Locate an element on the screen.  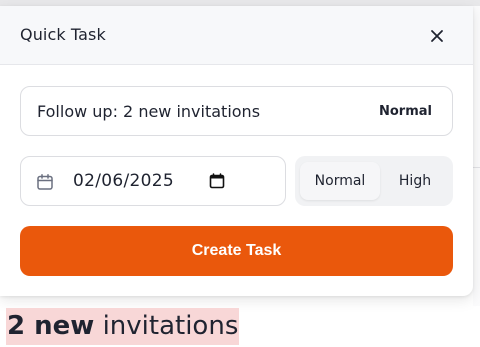
background-task-snippet: 2 new invitations is located at coordinates (123, 326).